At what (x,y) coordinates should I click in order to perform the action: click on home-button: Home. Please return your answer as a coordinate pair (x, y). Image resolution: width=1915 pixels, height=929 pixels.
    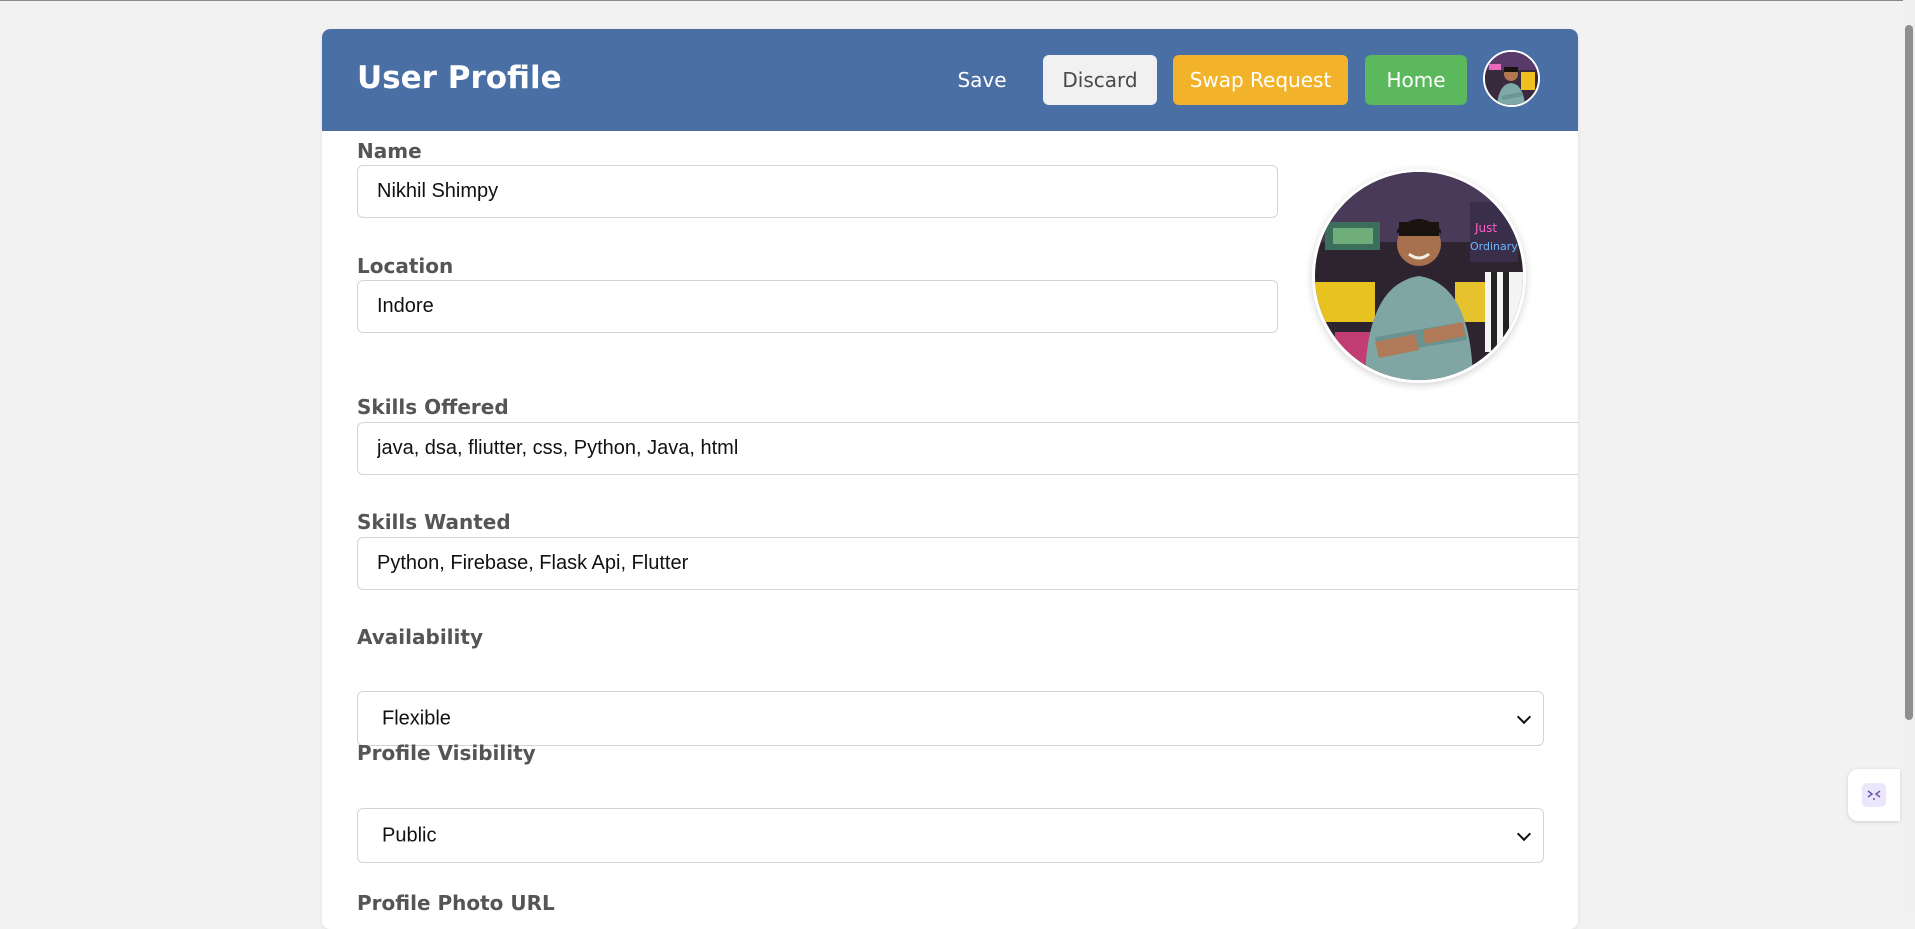
    Looking at the image, I should click on (1416, 80).